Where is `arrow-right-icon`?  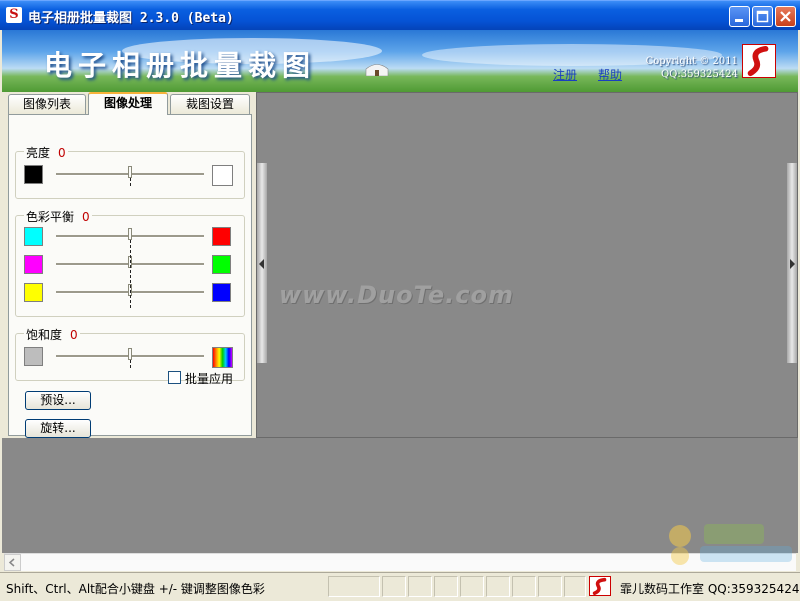 arrow-right-icon is located at coordinates (792, 264).